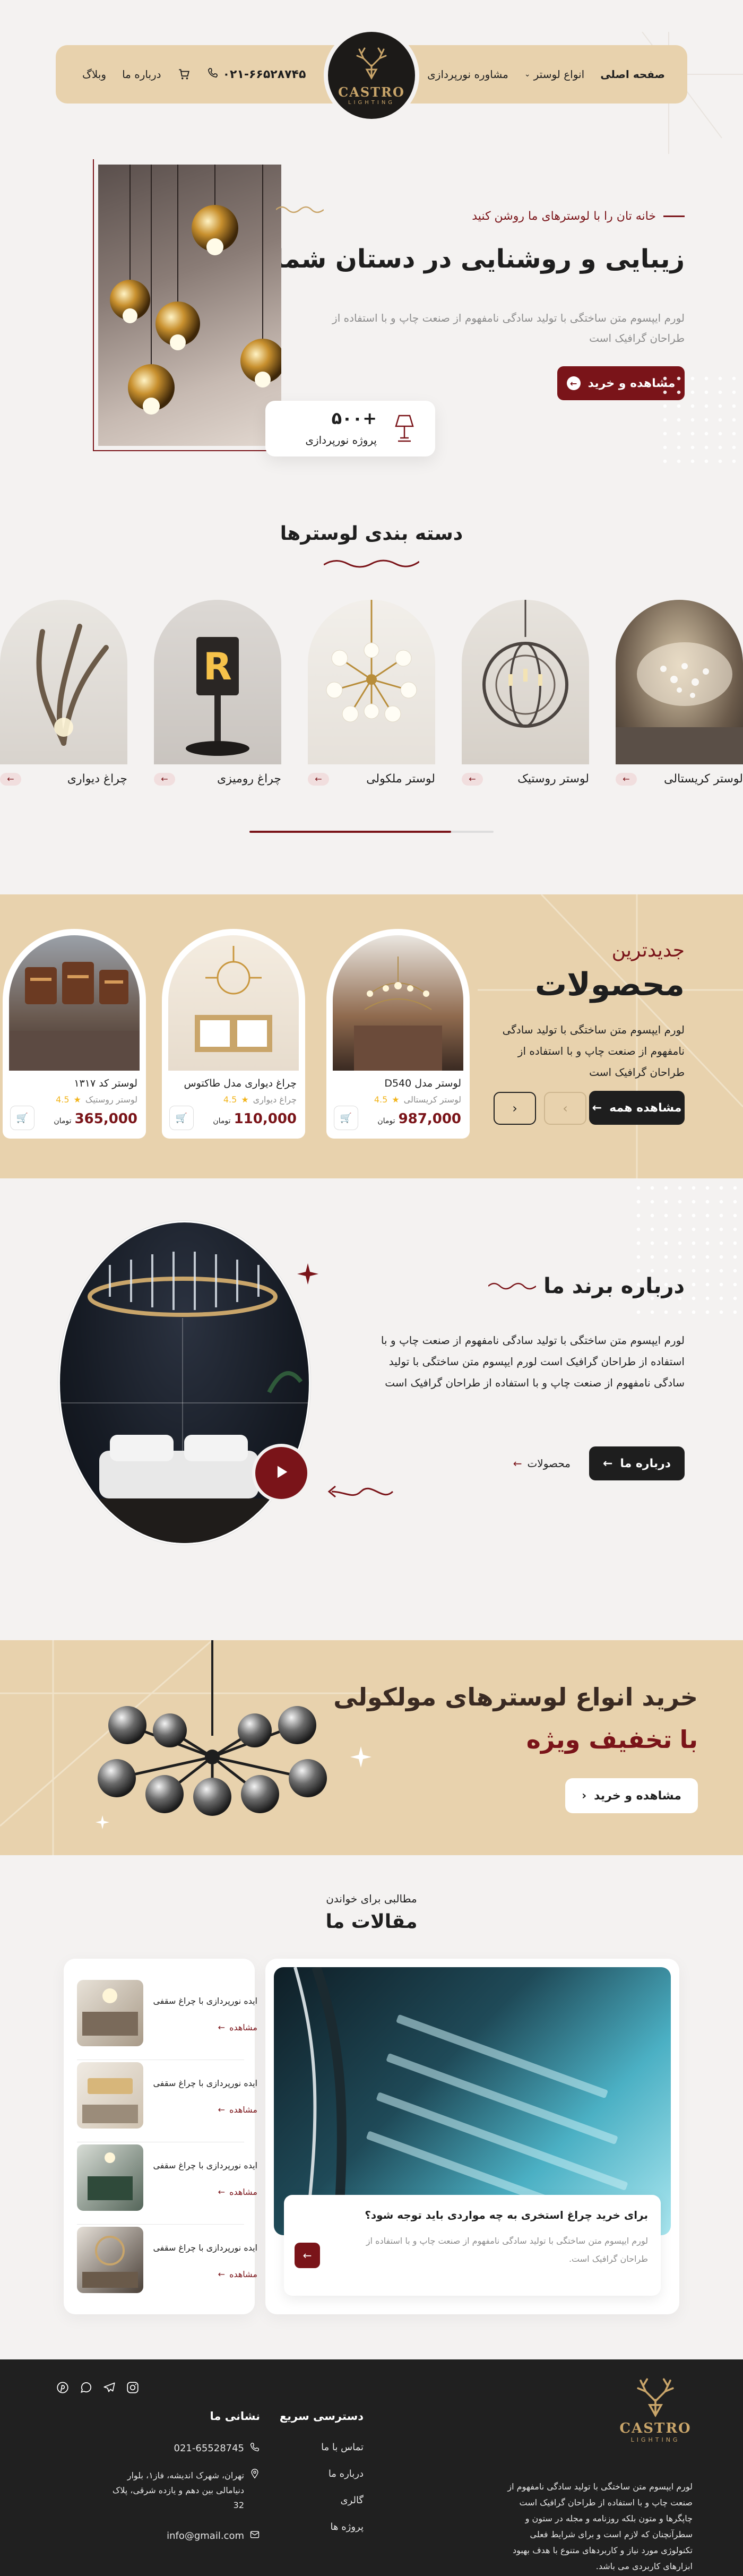 The height and width of the screenshot is (2576, 743). I want to click on categories-scrollbar-track, so click(371, 832).